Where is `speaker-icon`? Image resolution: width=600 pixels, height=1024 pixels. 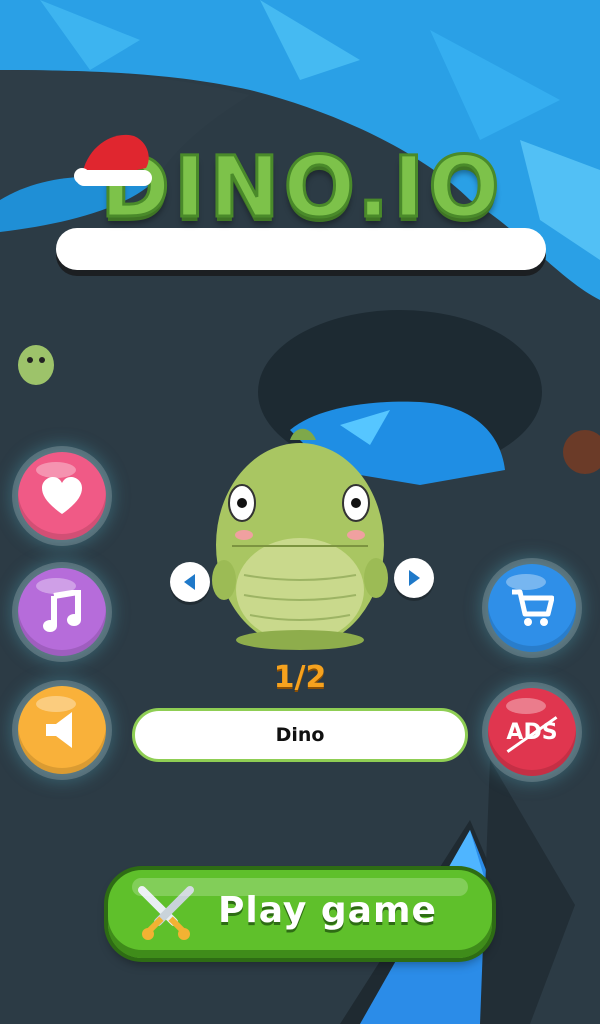
speaker-icon is located at coordinates (59, 730).